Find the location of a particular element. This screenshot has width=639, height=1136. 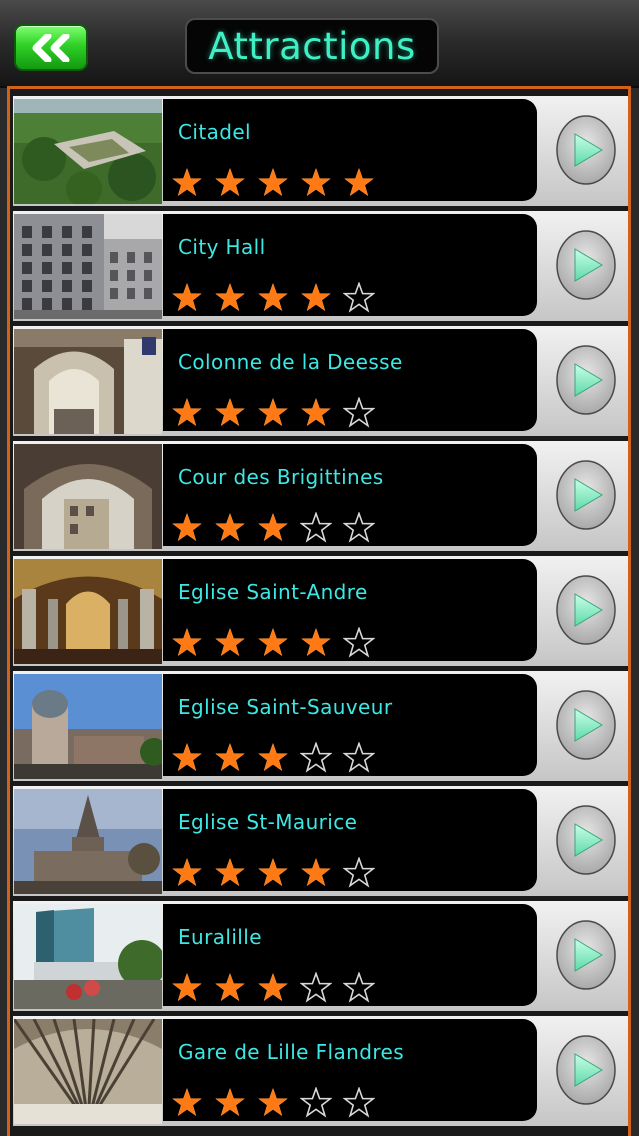

attraction-info-panel: Gare de Lille Flandres is located at coordinates (350, 1070).